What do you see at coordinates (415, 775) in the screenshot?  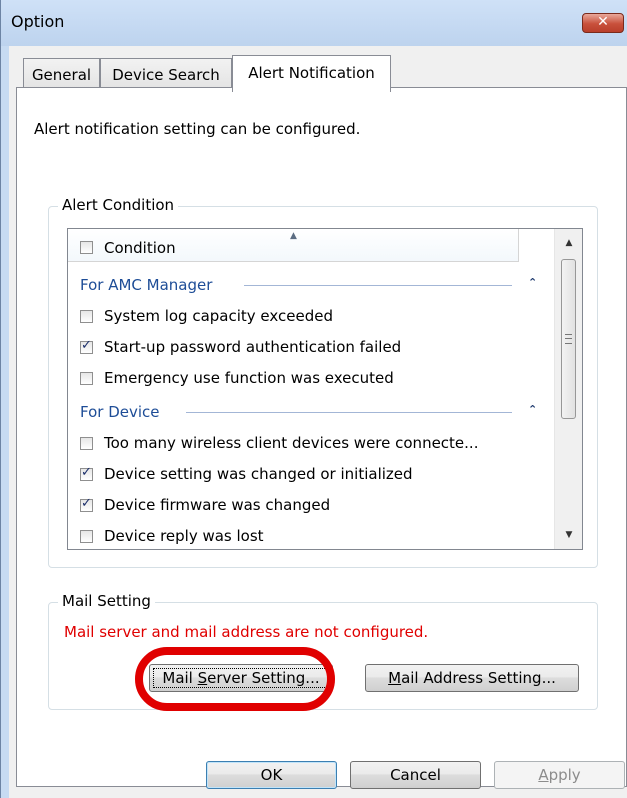 I see `cancel-button: Cancel` at bounding box center [415, 775].